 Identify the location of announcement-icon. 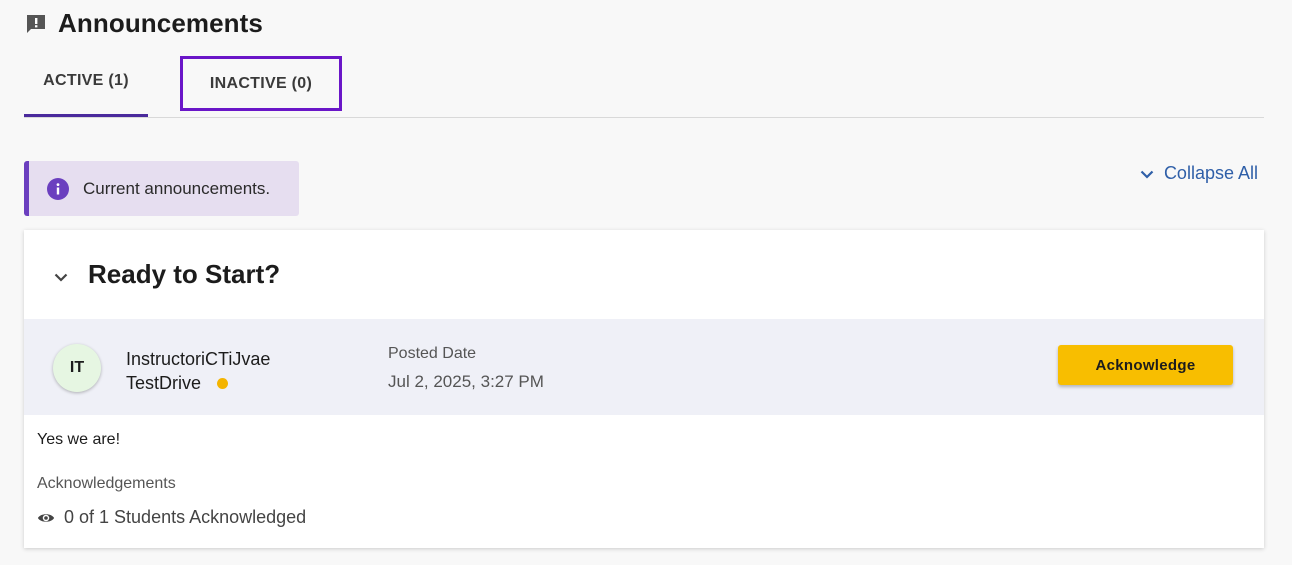
(36, 24).